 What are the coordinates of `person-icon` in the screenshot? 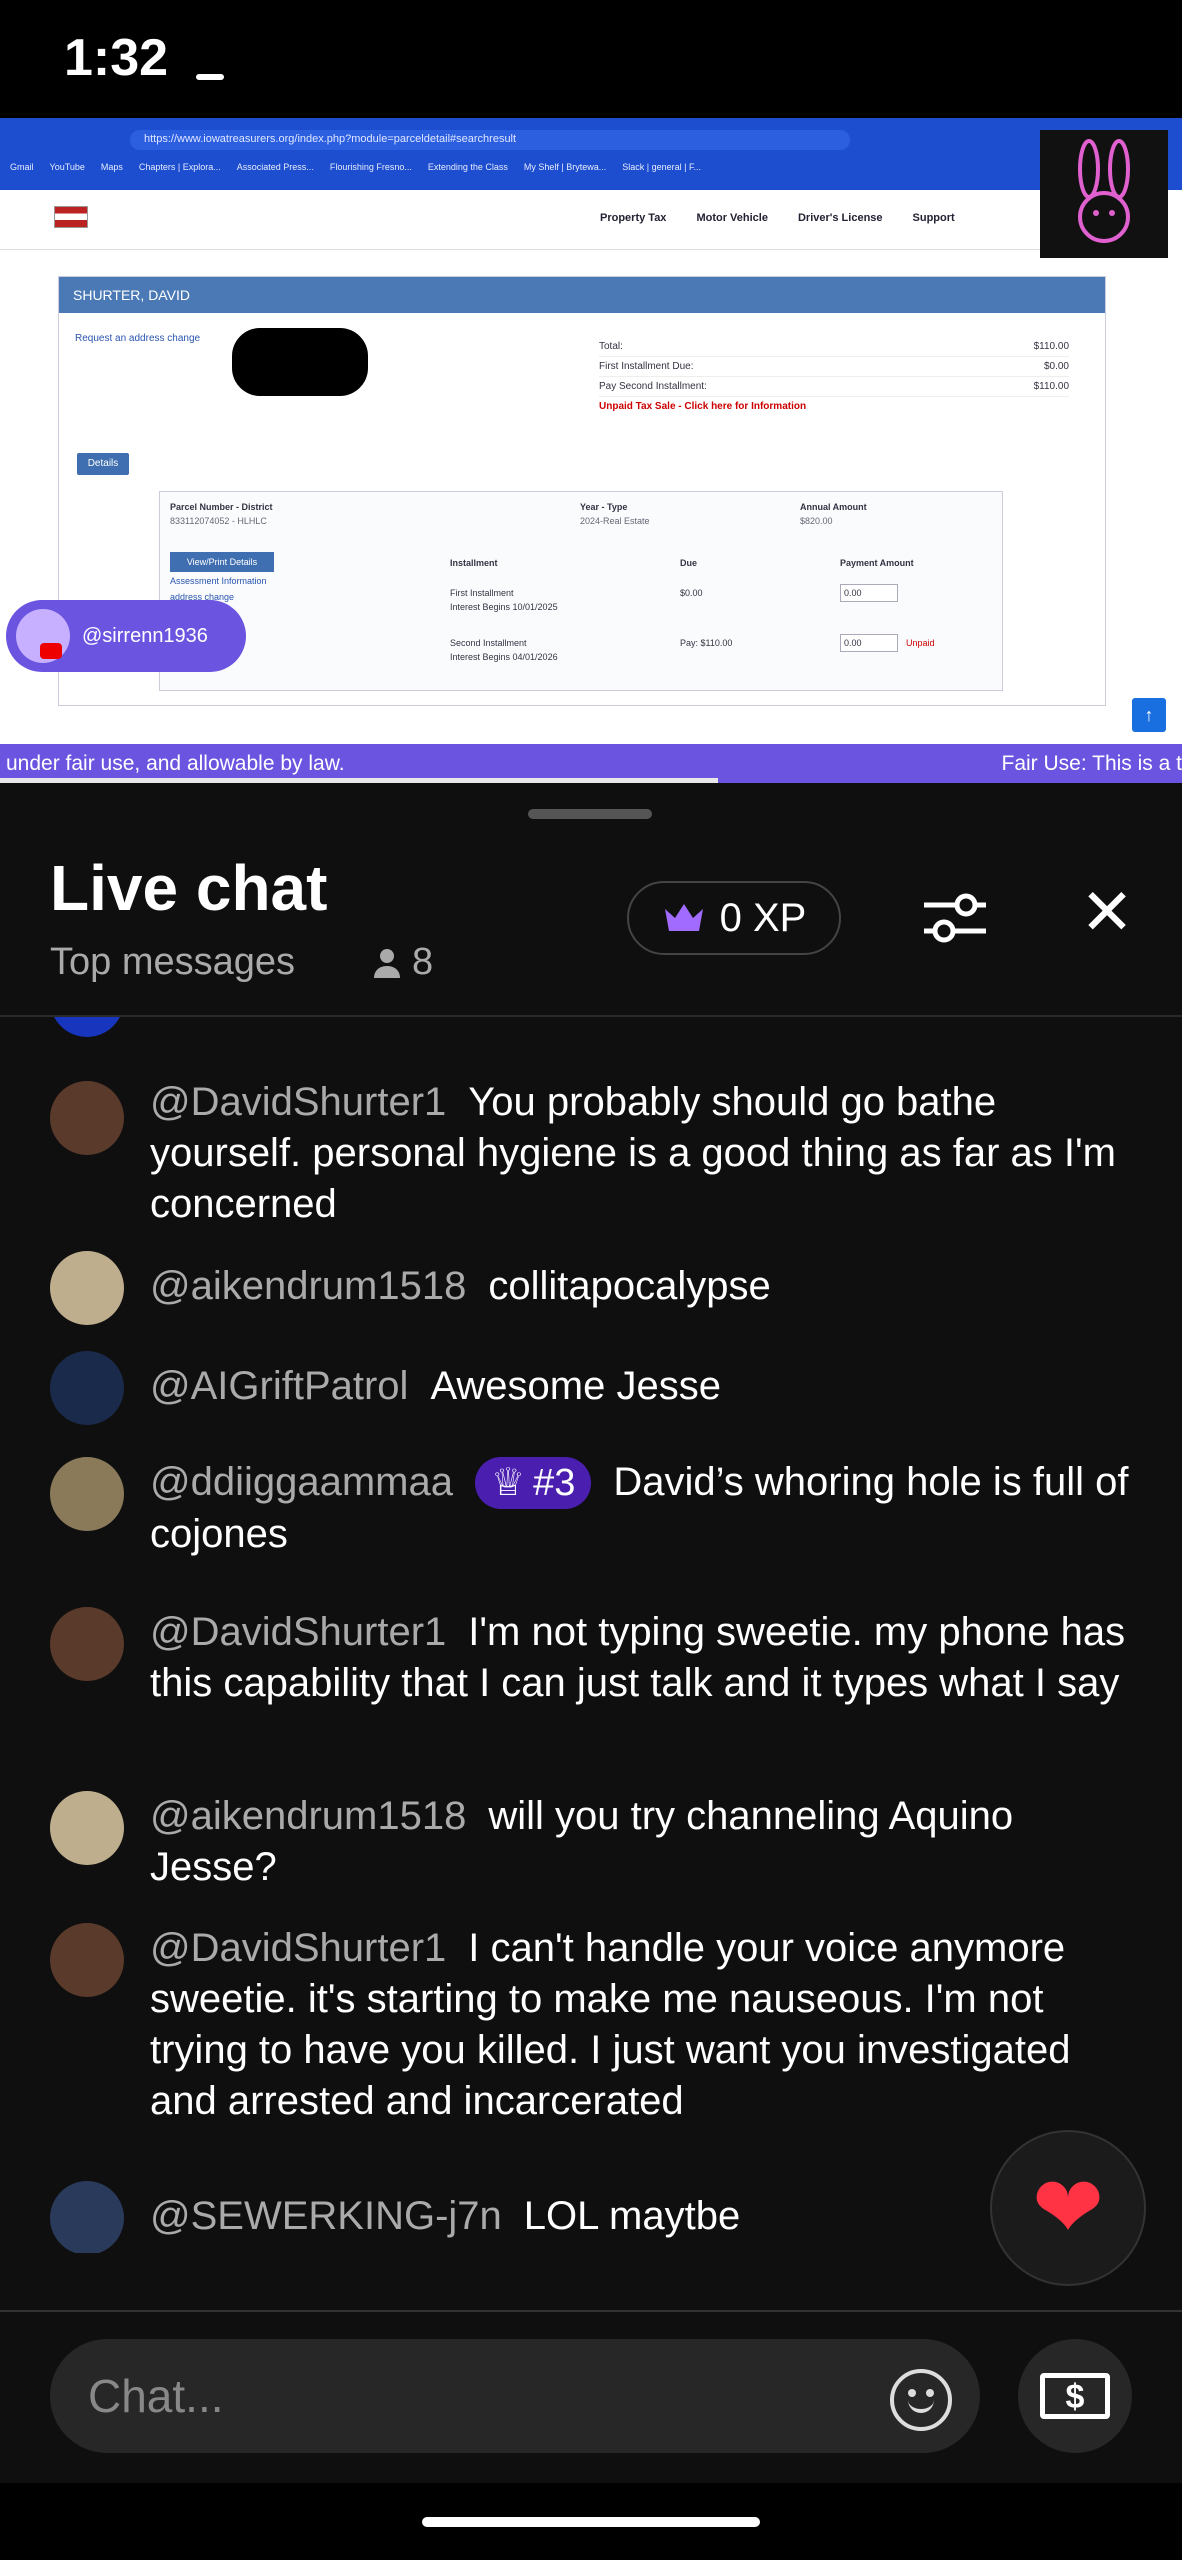 It's located at (387, 963).